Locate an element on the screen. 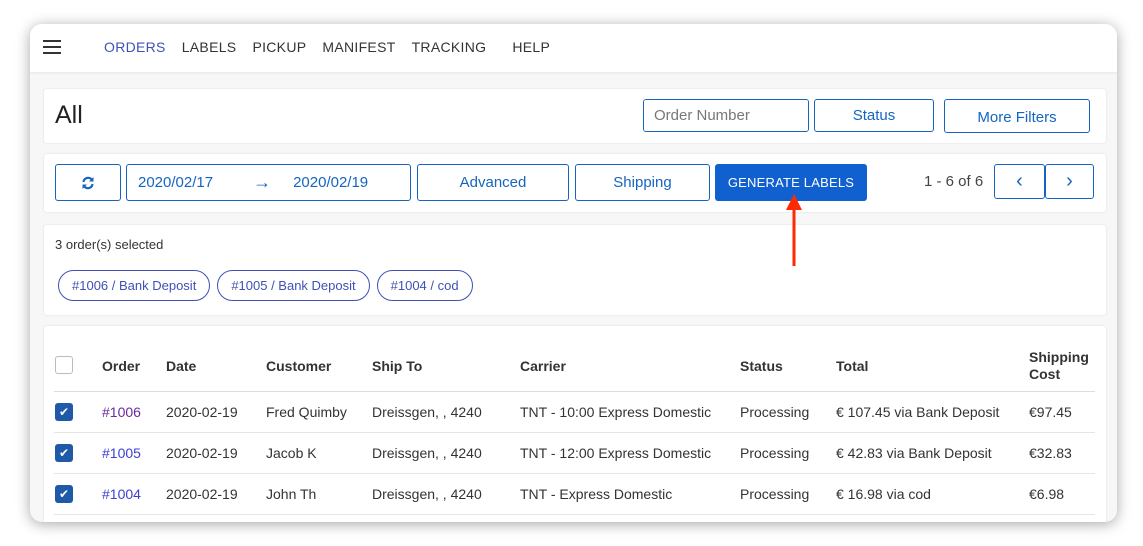  selected-count-text: 3 order(s) selected is located at coordinates (109, 244).